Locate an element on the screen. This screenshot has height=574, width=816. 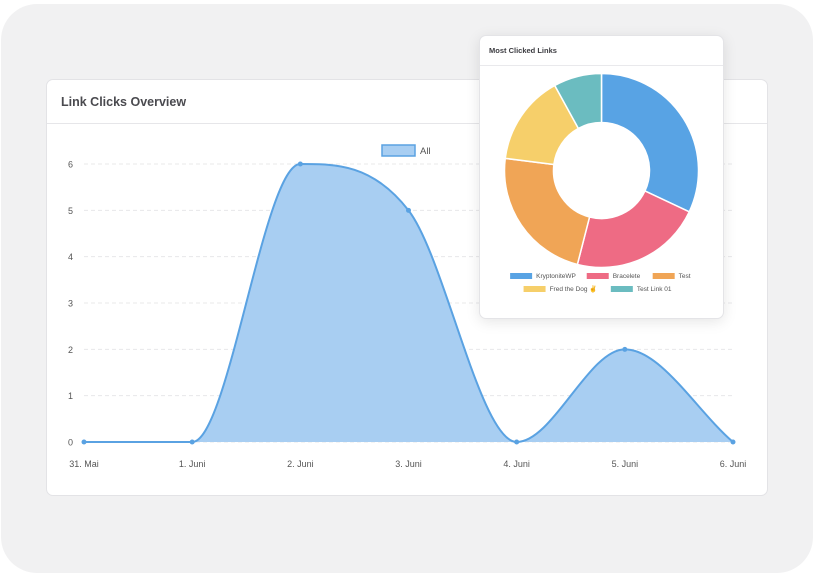
x-tick-label: 4. Juni is located at coordinates (516, 464).